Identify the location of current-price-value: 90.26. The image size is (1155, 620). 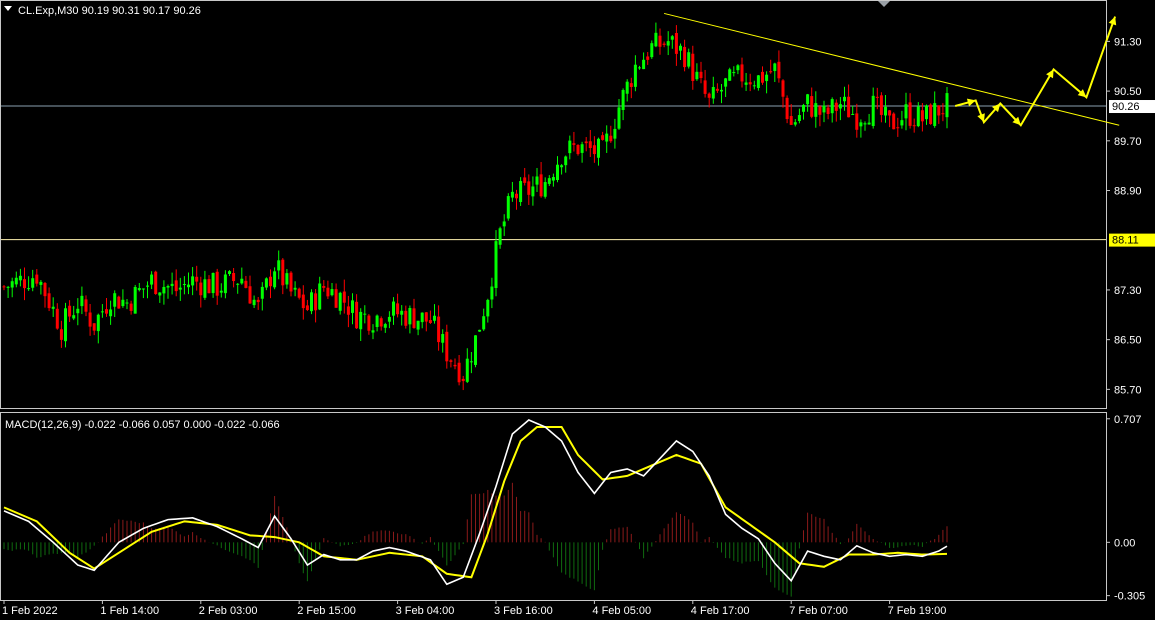
(1126, 107).